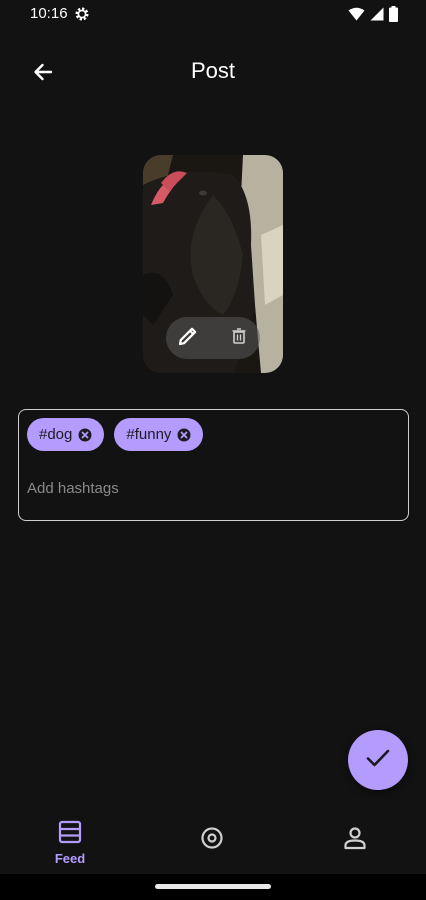  I want to click on hashtag-field: #dog #funny, so click(213, 465).